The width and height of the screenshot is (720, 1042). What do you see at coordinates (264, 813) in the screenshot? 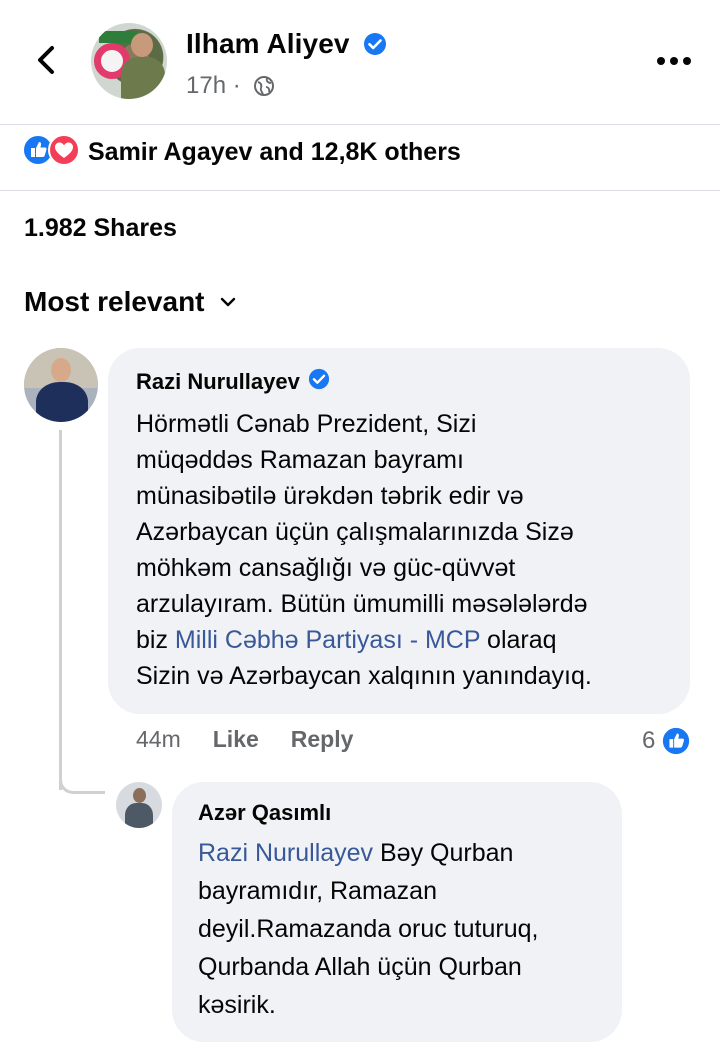
I see `reply-author: Azər Qasımlı` at bounding box center [264, 813].